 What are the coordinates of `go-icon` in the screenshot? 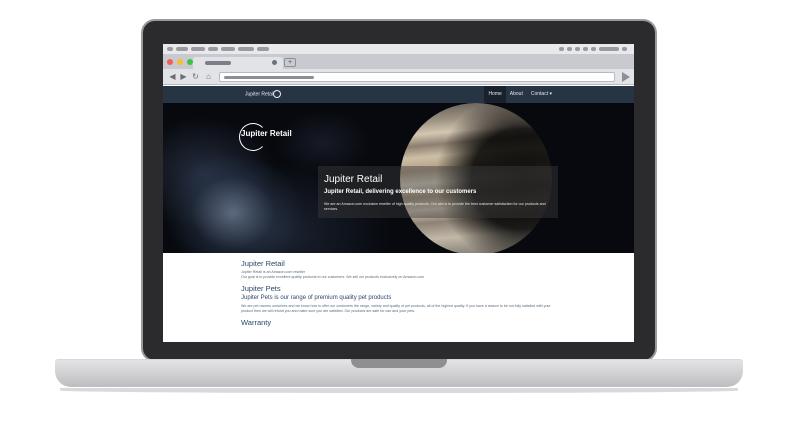 It's located at (626, 77).